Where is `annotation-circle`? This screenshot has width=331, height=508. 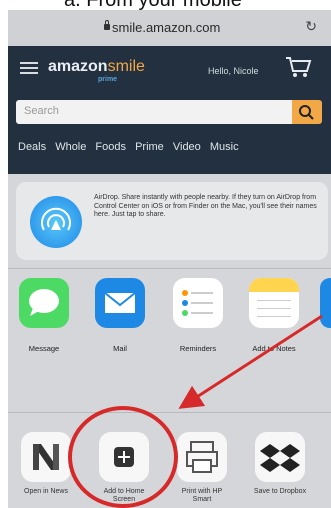 annotation-circle is located at coordinates (123, 457).